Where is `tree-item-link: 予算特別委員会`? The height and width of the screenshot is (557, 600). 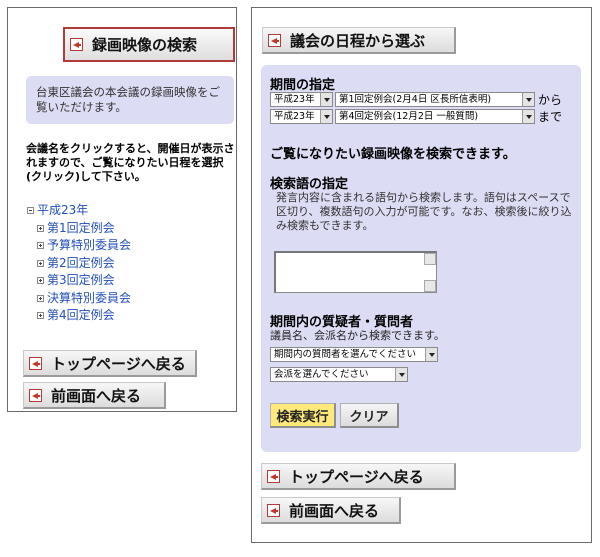 tree-item-link: 予算特別委員会 is located at coordinates (89, 246).